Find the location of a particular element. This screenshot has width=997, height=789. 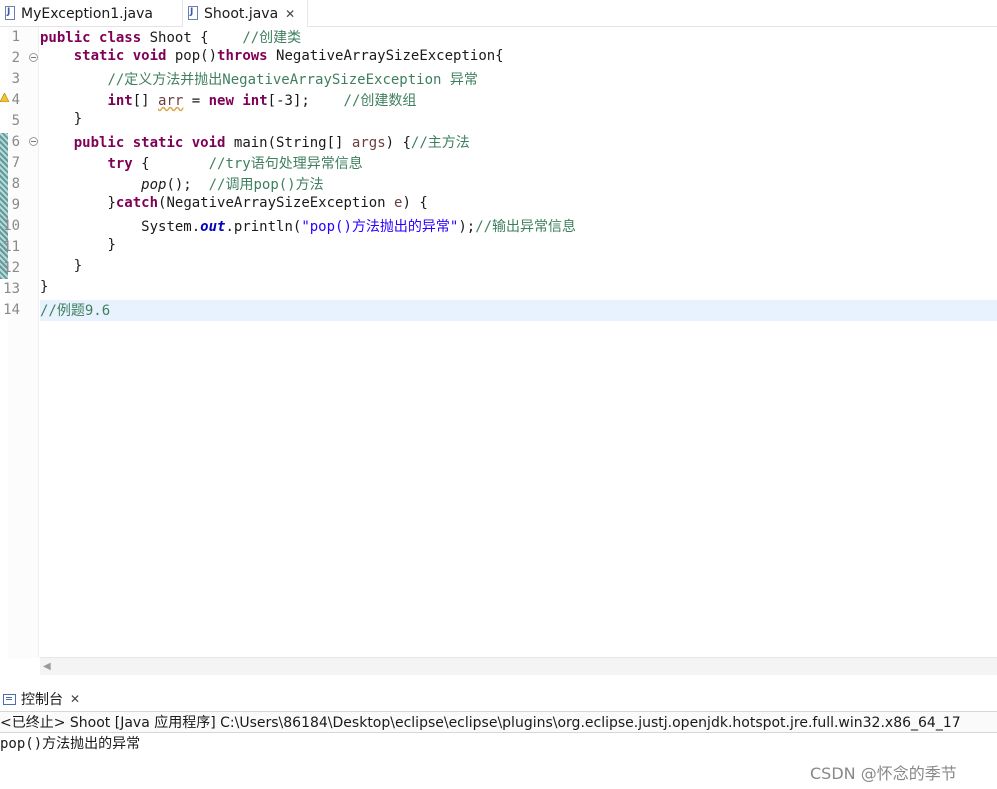

line-number: 8 is located at coordinates (15, 184).